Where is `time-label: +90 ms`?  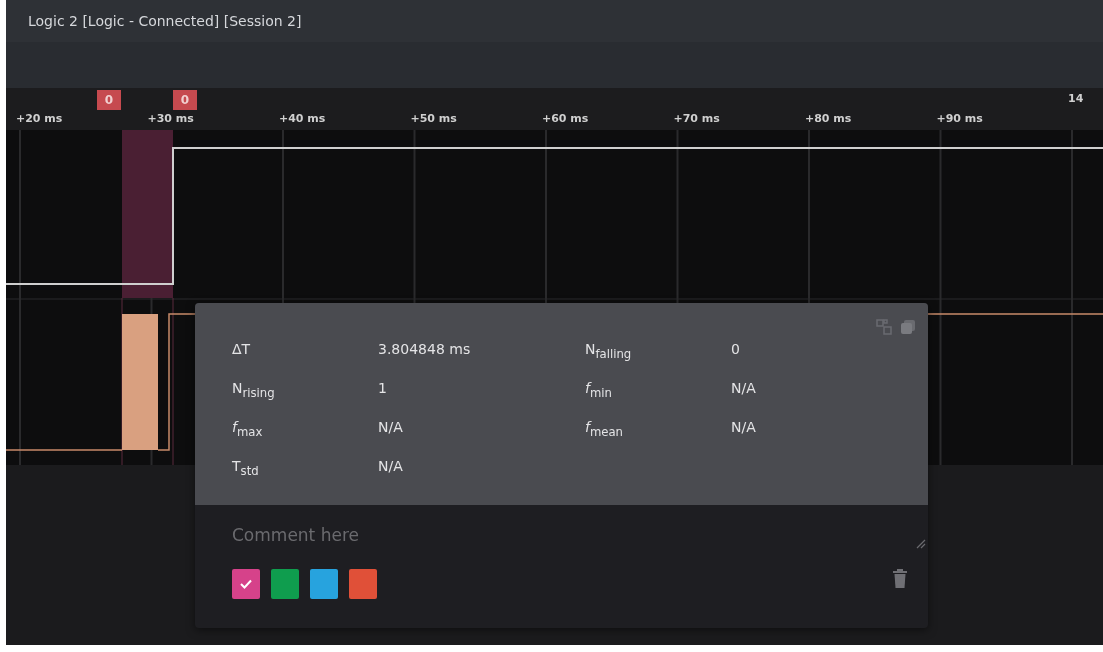
time-label: +90 ms is located at coordinates (959, 118).